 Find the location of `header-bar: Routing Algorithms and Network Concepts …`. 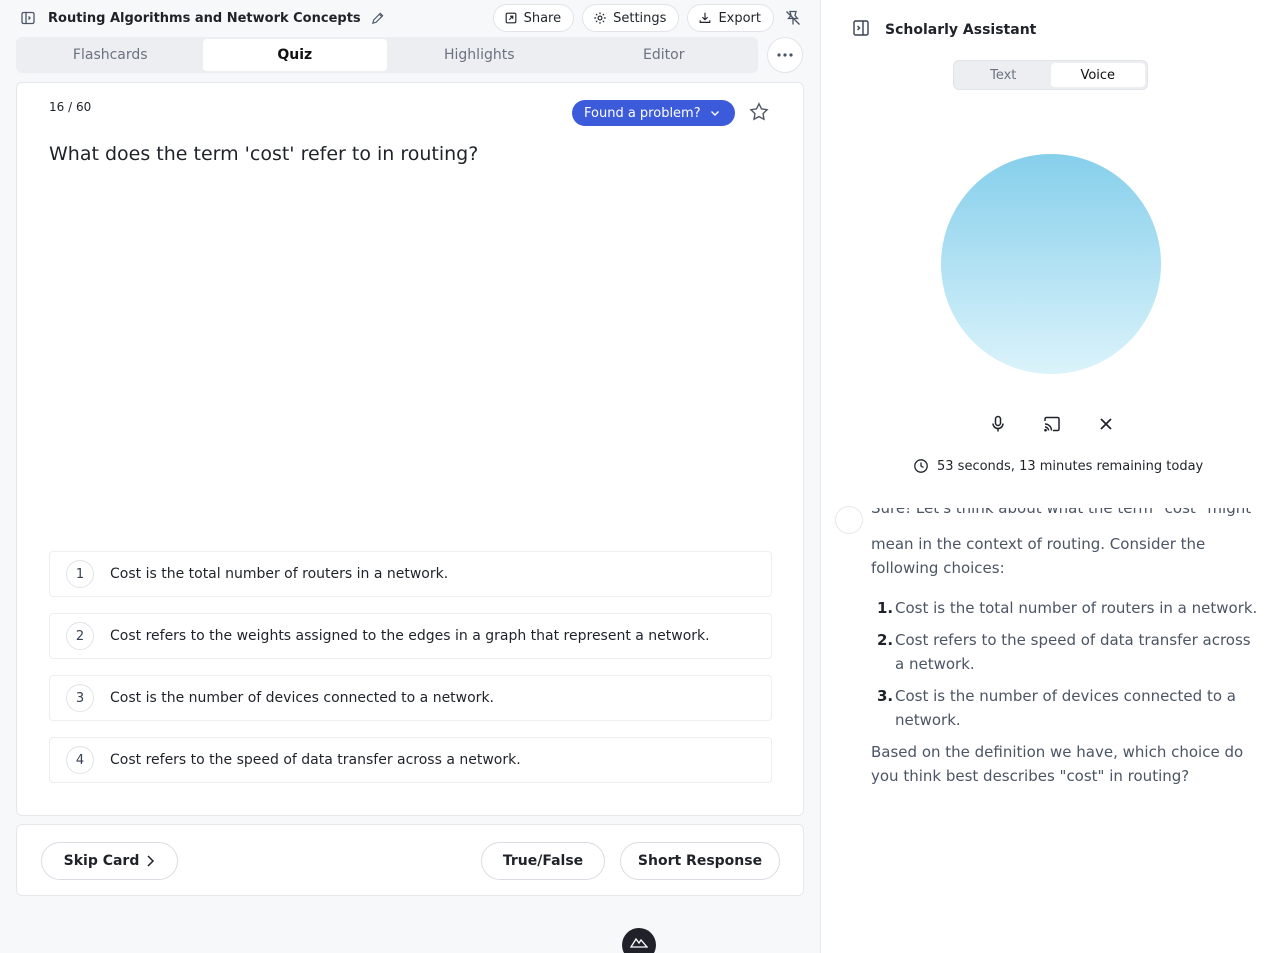

header-bar: Routing Algorithms and Network Concepts … is located at coordinates (410, 18).